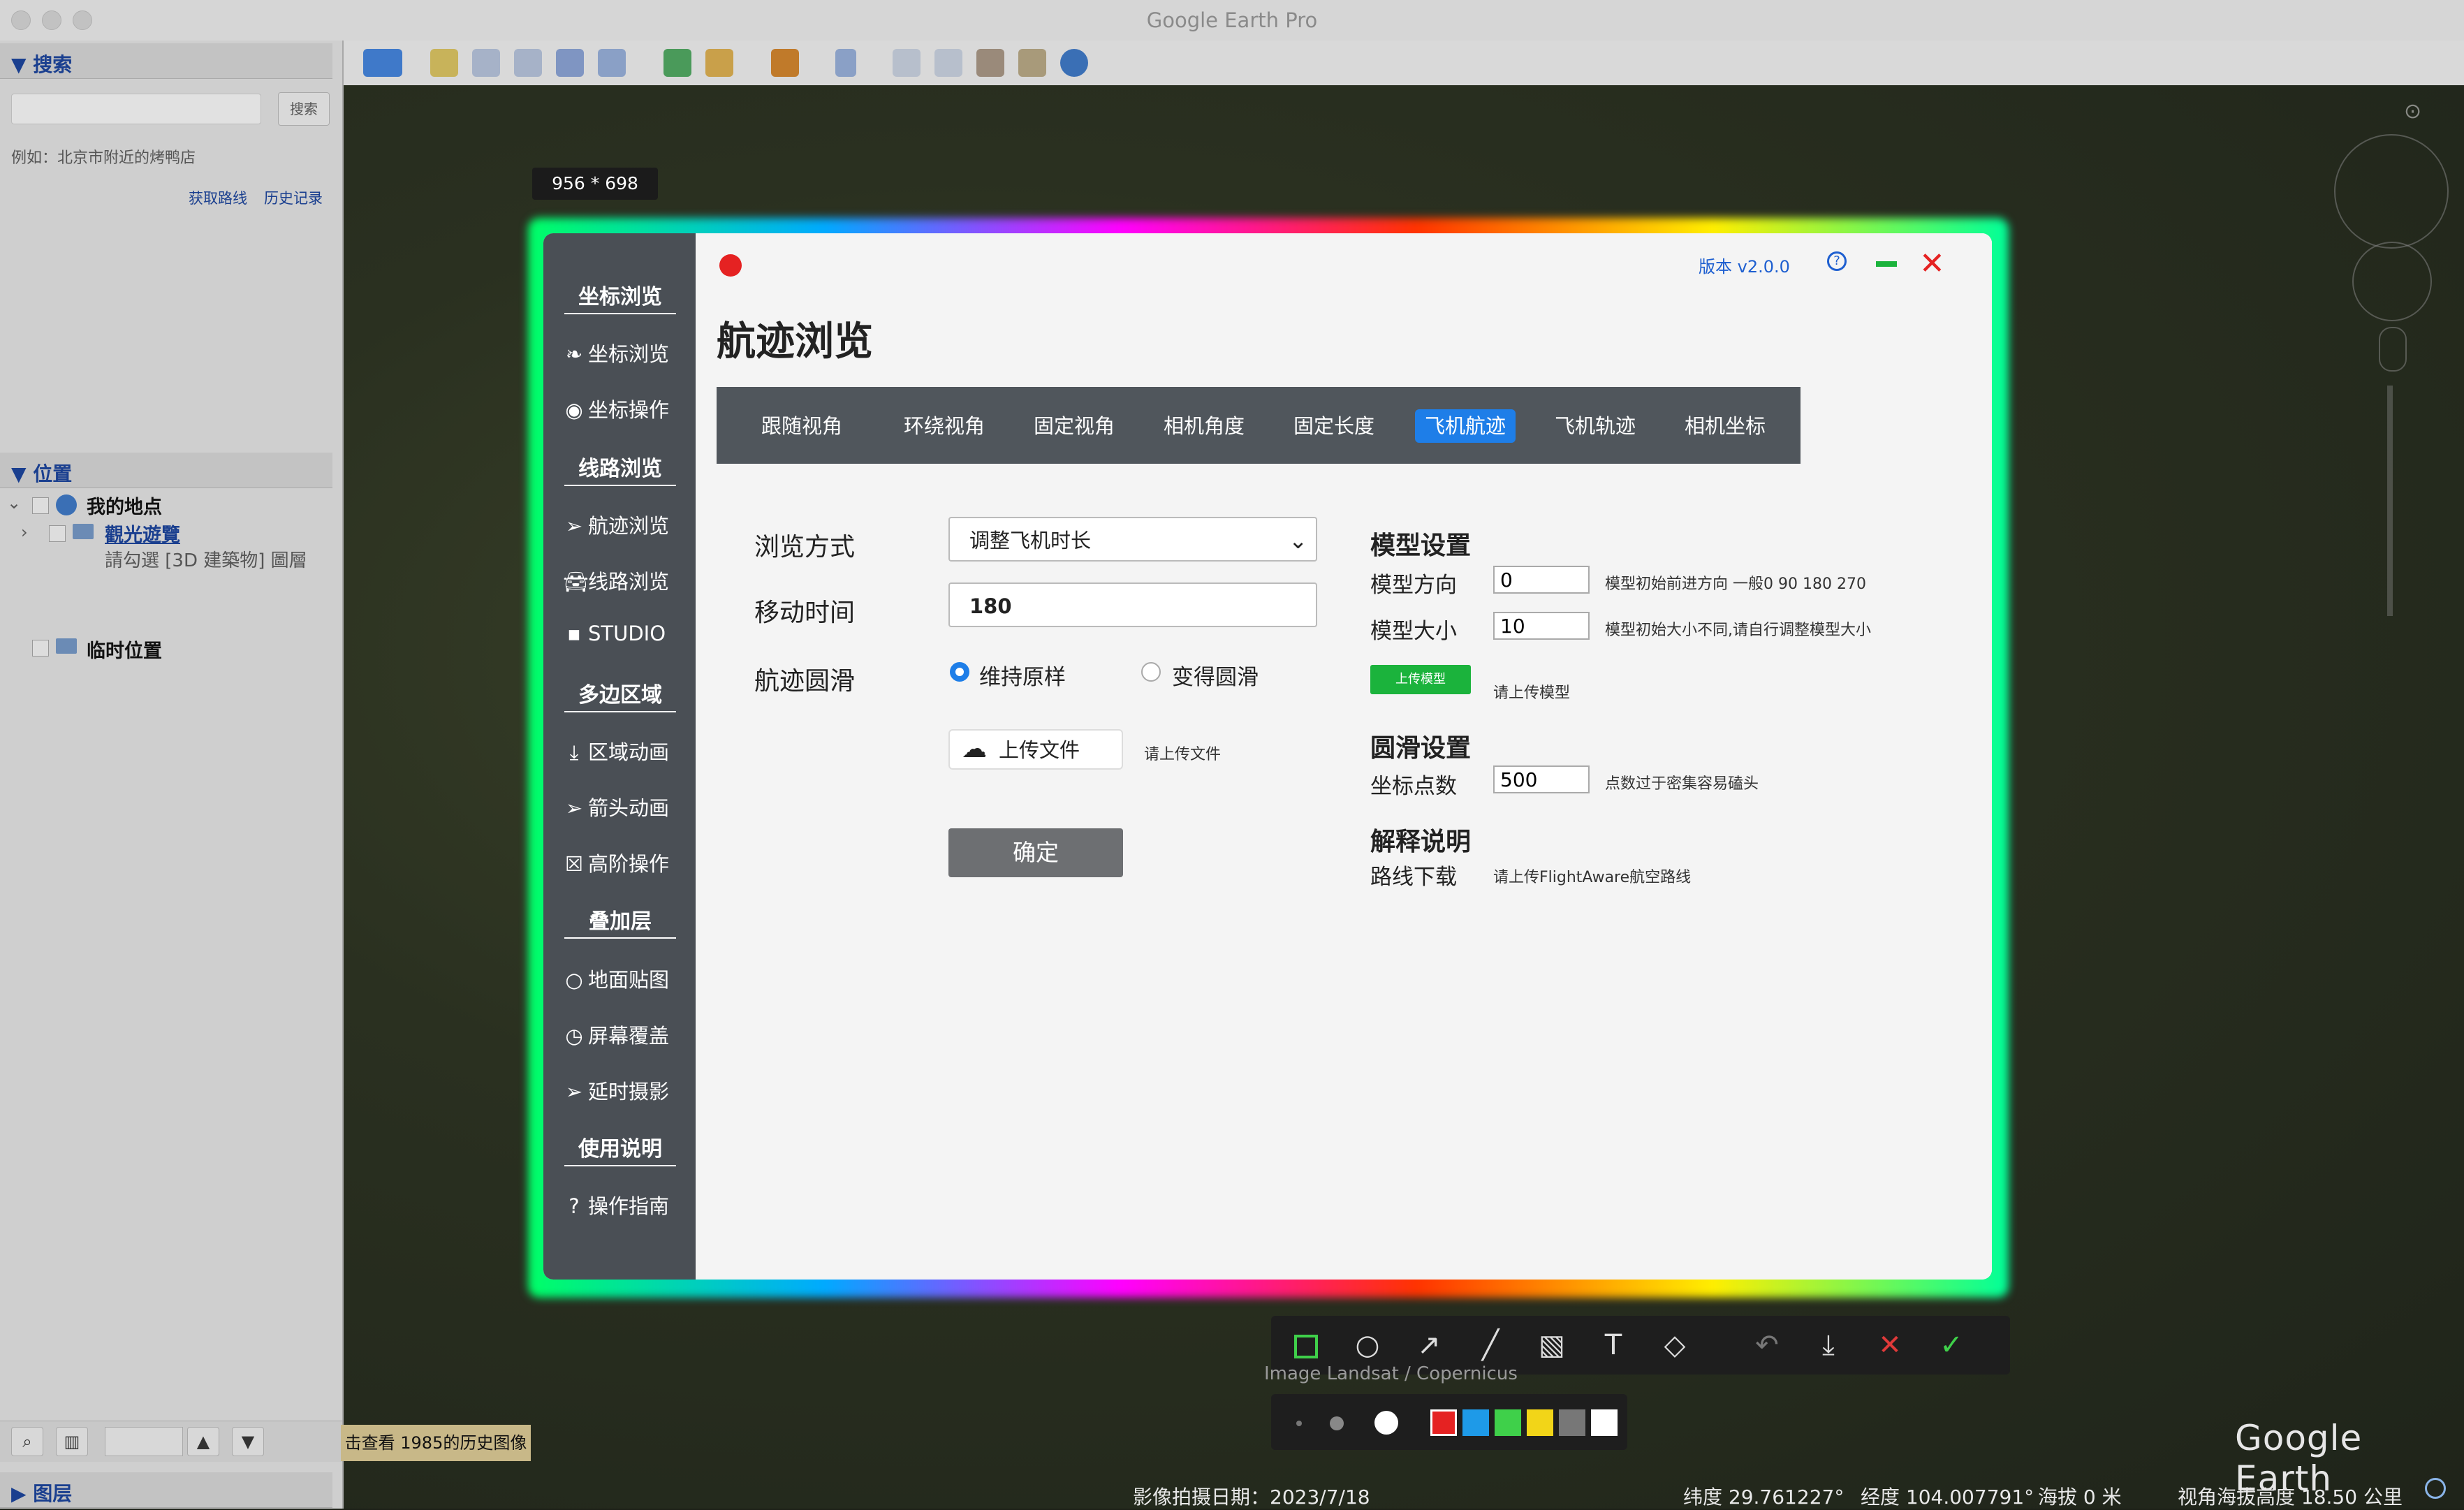  I want to click on print-icon, so click(948, 63).